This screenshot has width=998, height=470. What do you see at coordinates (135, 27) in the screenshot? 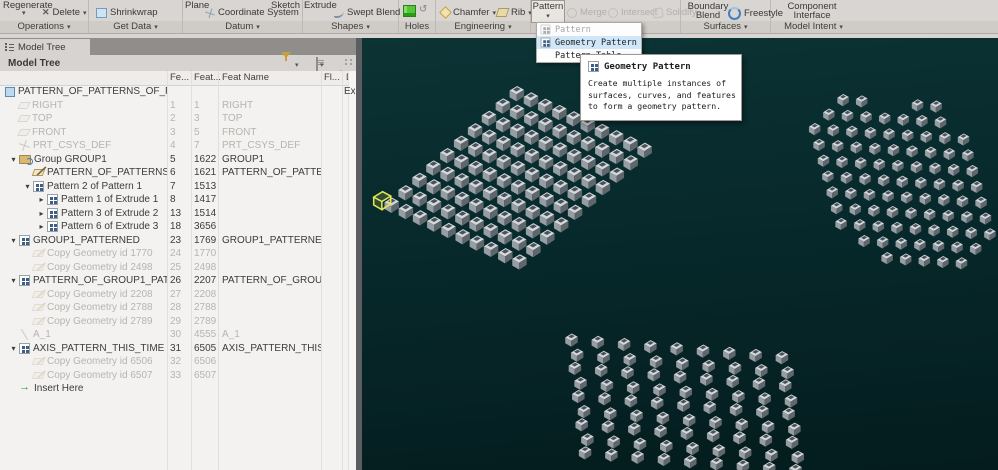
I see `group-label-get-data: Get Data ▾` at bounding box center [135, 27].